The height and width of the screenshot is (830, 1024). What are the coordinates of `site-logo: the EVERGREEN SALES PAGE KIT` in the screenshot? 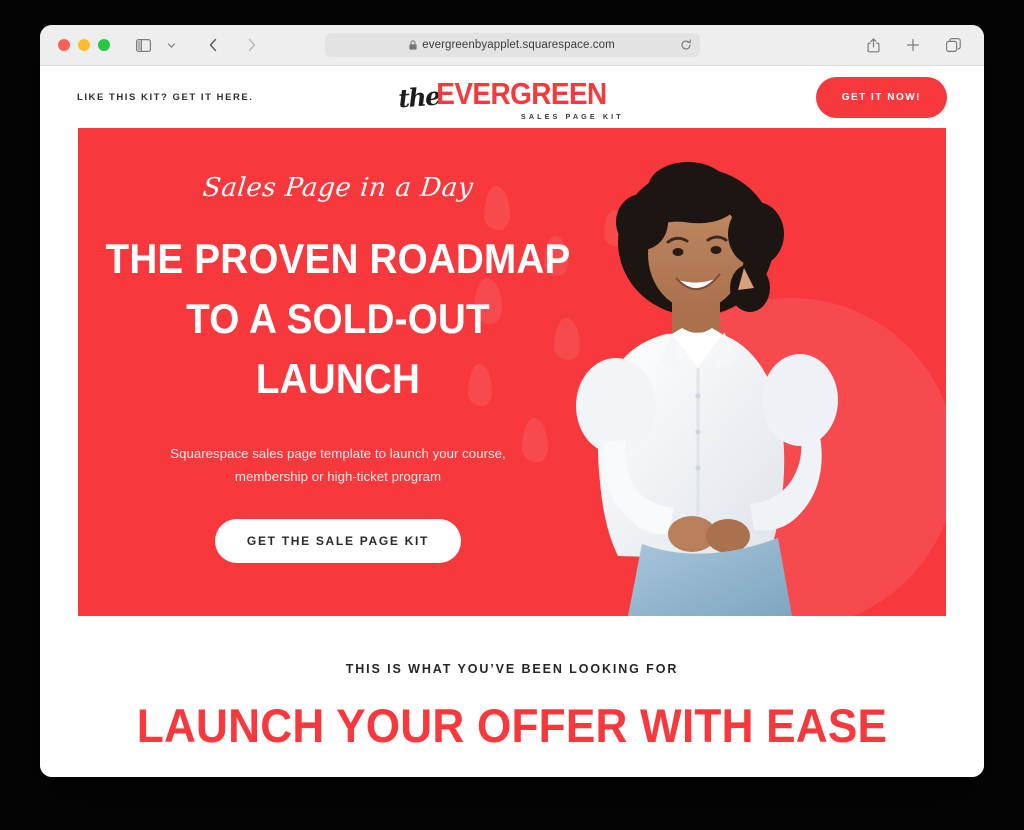 It's located at (511, 98).